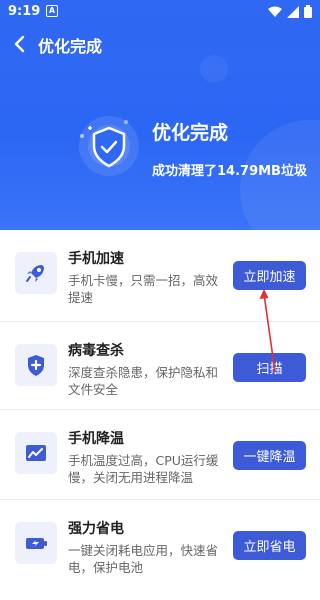 The height and width of the screenshot is (600, 320). I want to click on item-title: 手机加速, so click(96, 259).